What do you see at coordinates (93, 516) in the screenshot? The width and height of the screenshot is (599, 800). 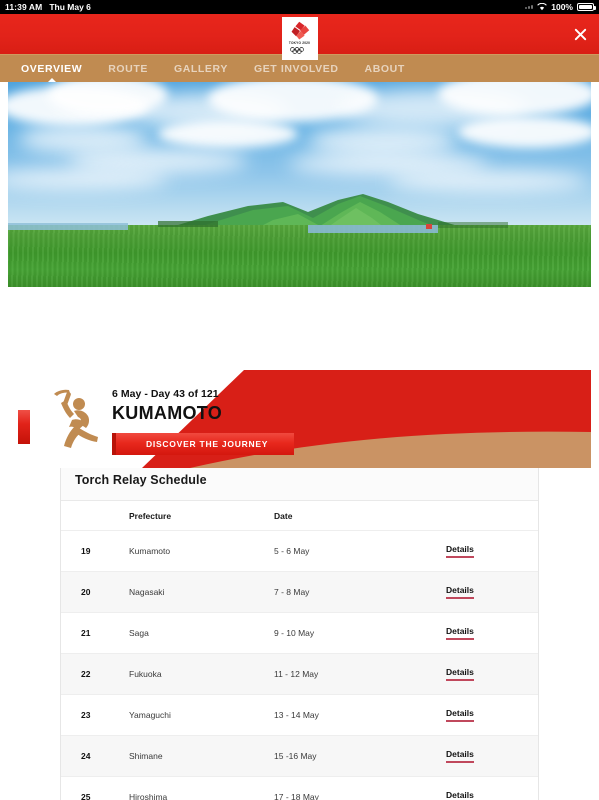 I see `col-number` at bounding box center [93, 516].